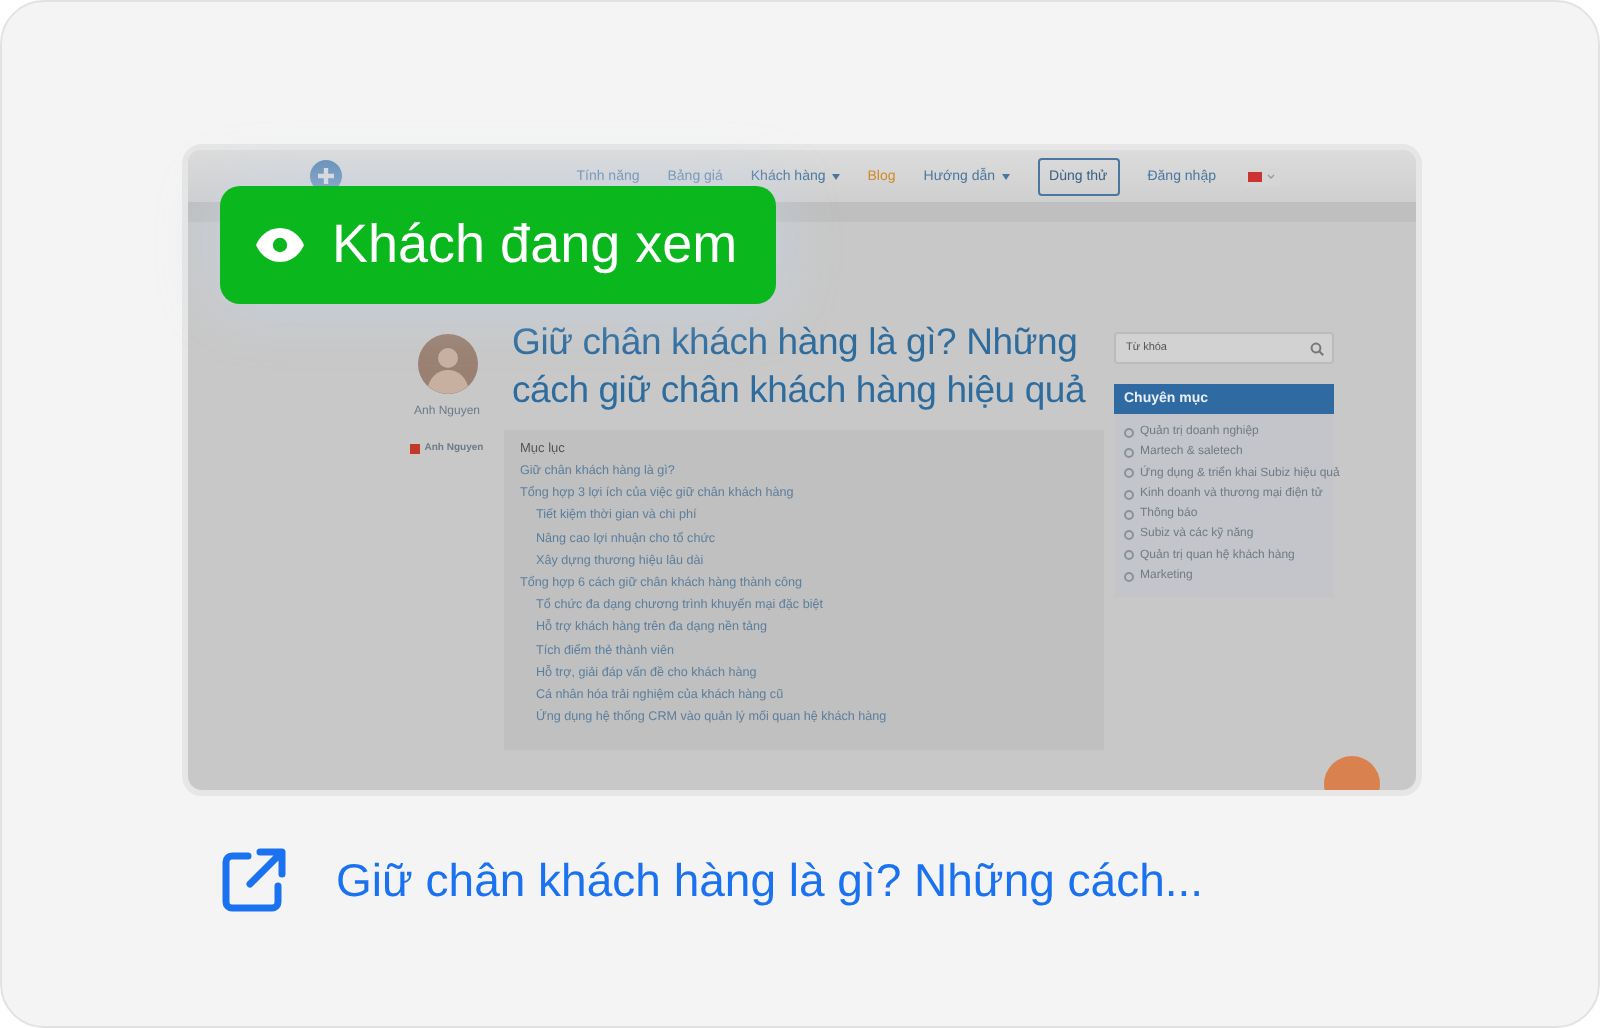 The width and height of the screenshot is (1600, 1028). Describe the element at coordinates (254, 880) in the screenshot. I see `external-link-icon` at that location.